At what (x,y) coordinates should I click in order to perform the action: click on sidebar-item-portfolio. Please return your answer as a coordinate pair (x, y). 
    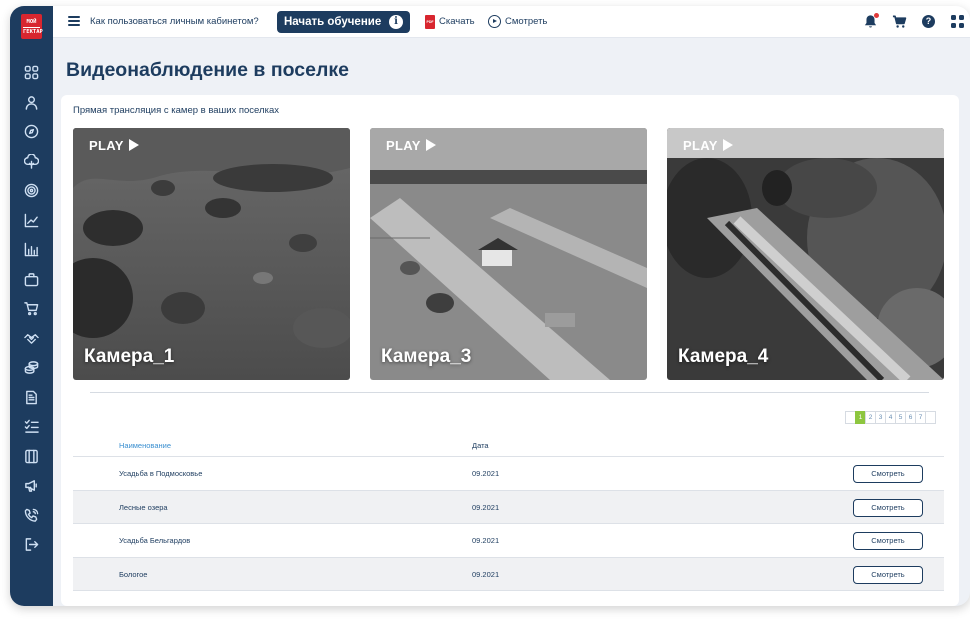
    Looking at the image, I should click on (31, 280).